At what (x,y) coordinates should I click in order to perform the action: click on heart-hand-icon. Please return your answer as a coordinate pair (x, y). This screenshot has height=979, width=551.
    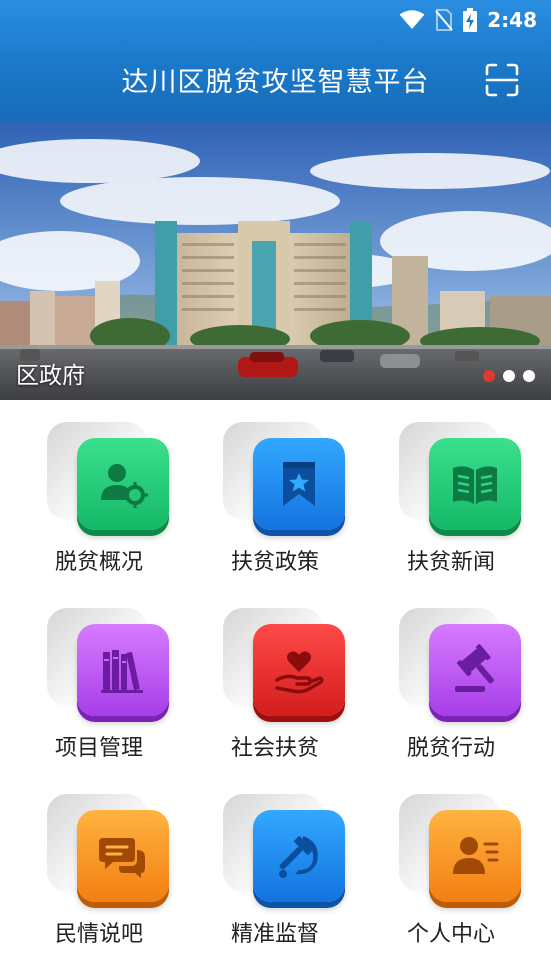
    Looking at the image, I should click on (299, 672).